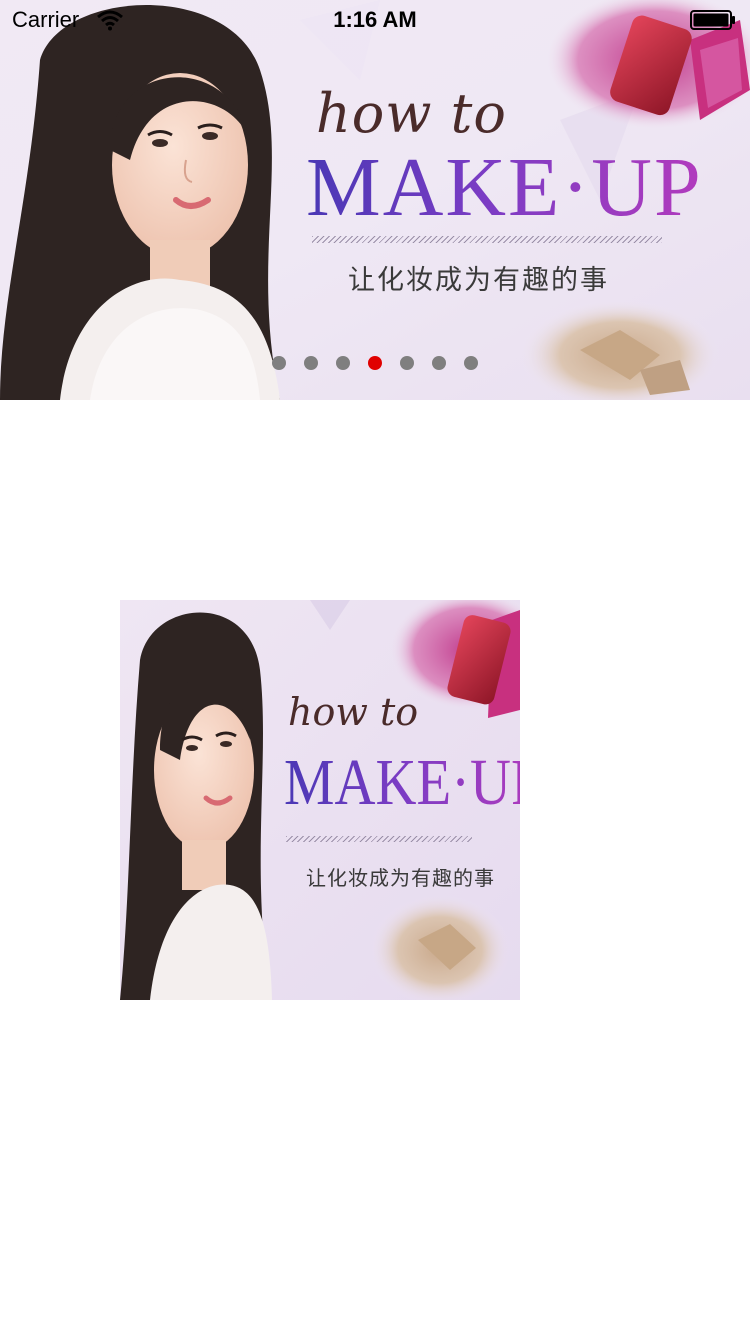  Describe the element at coordinates (478, 280) in the screenshot. I see `banner-subtitle: 让化妆成为有趣的事` at that location.